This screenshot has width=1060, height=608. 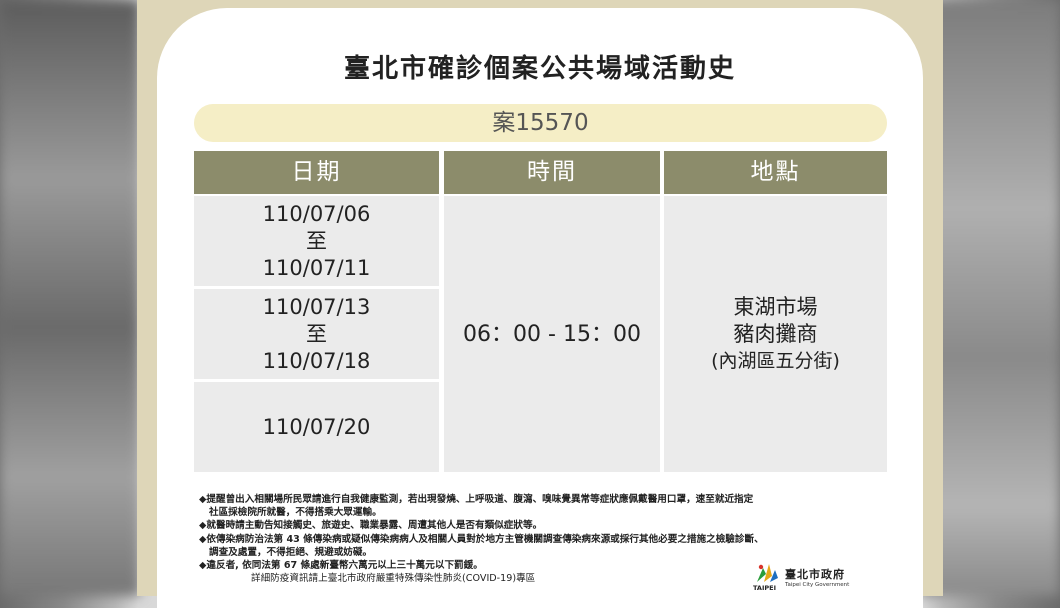 I want to click on date-cell-2: 110/07/13 至 110/07/18, so click(x=316, y=334).